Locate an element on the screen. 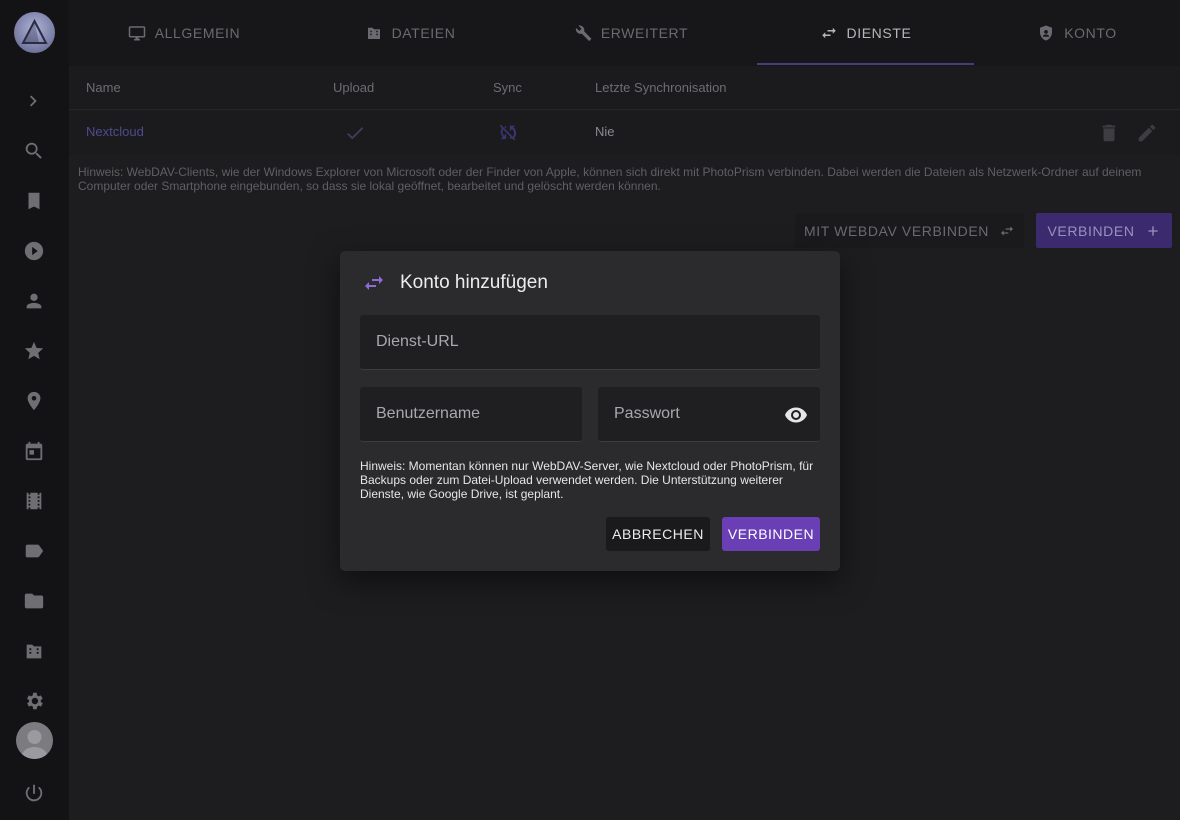 This screenshot has width=1180, height=820. tab-allgemein: ALLGEMEIN is located at coordinates (184, 33).